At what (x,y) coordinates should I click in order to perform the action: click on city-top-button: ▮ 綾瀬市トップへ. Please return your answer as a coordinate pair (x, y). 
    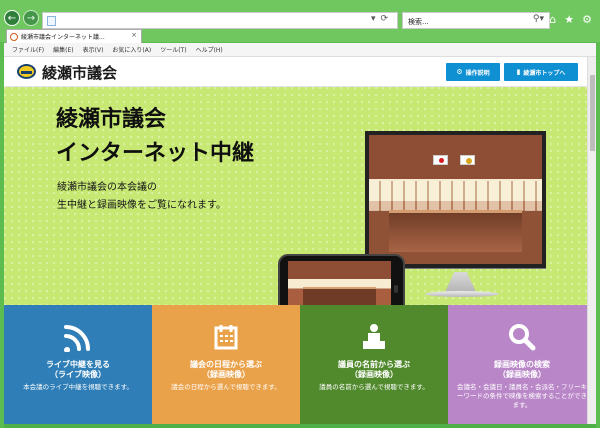
    Looking at the image, I should click on (541, 72).